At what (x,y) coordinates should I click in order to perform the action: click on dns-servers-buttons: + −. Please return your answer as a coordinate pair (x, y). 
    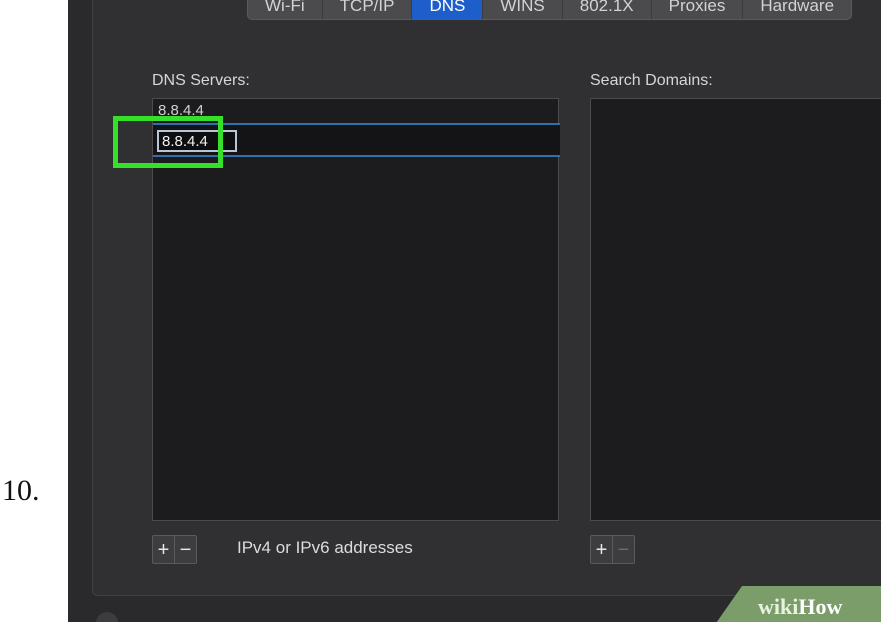
    Looking at the image, I should click on (174, 549).